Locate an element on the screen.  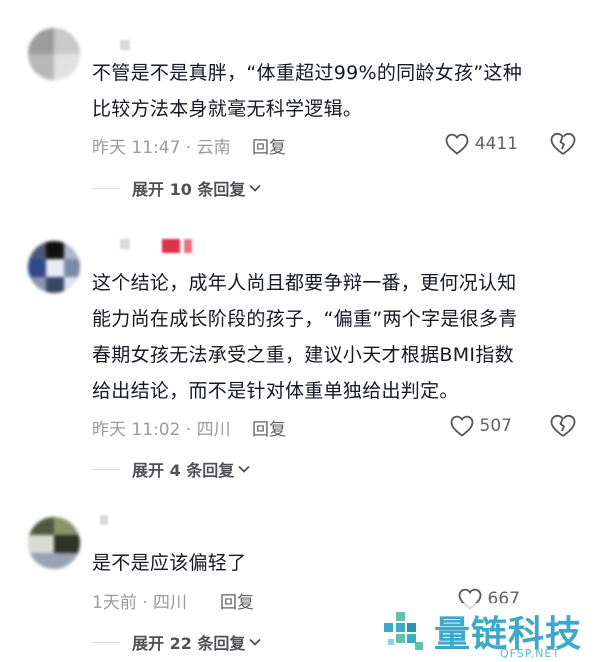
expand-replies-button: 展开 22 条回复 is located at coordinates (177, 642).